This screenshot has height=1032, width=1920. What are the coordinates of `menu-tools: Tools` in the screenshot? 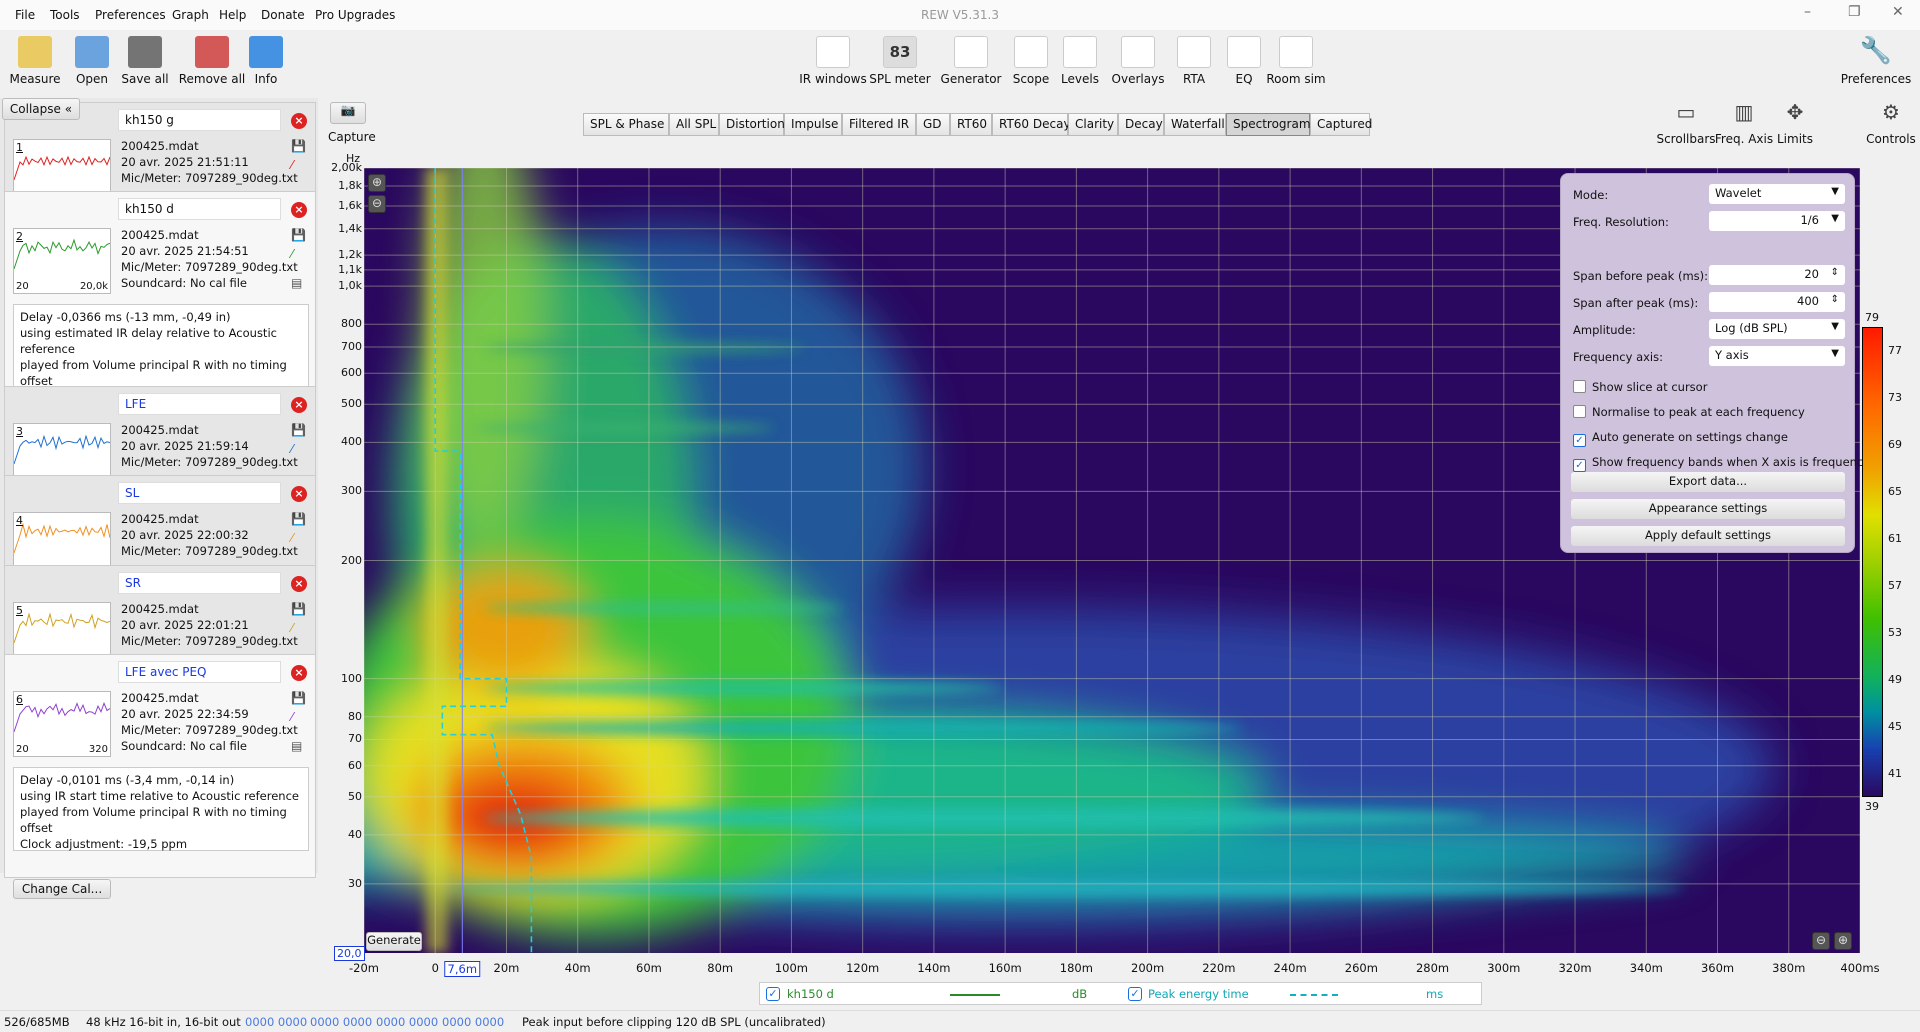 It's located at (65, 15).